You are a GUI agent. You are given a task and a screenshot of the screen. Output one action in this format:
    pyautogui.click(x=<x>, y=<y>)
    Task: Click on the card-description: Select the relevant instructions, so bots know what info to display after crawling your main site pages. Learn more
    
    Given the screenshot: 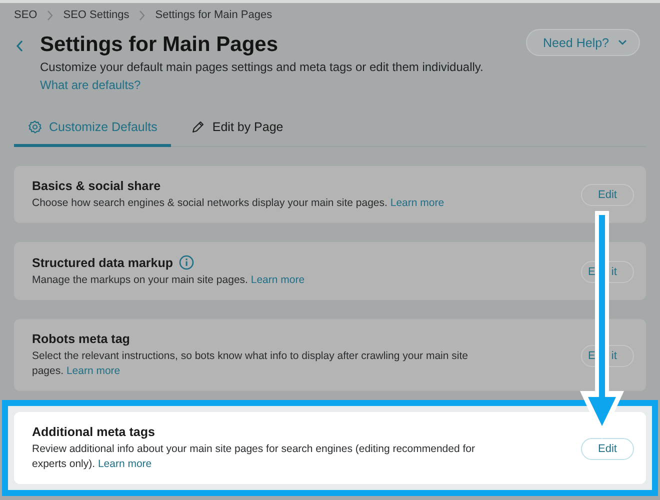 What is the action you would take?
    pyautogui.click(x=250, y=364)
    